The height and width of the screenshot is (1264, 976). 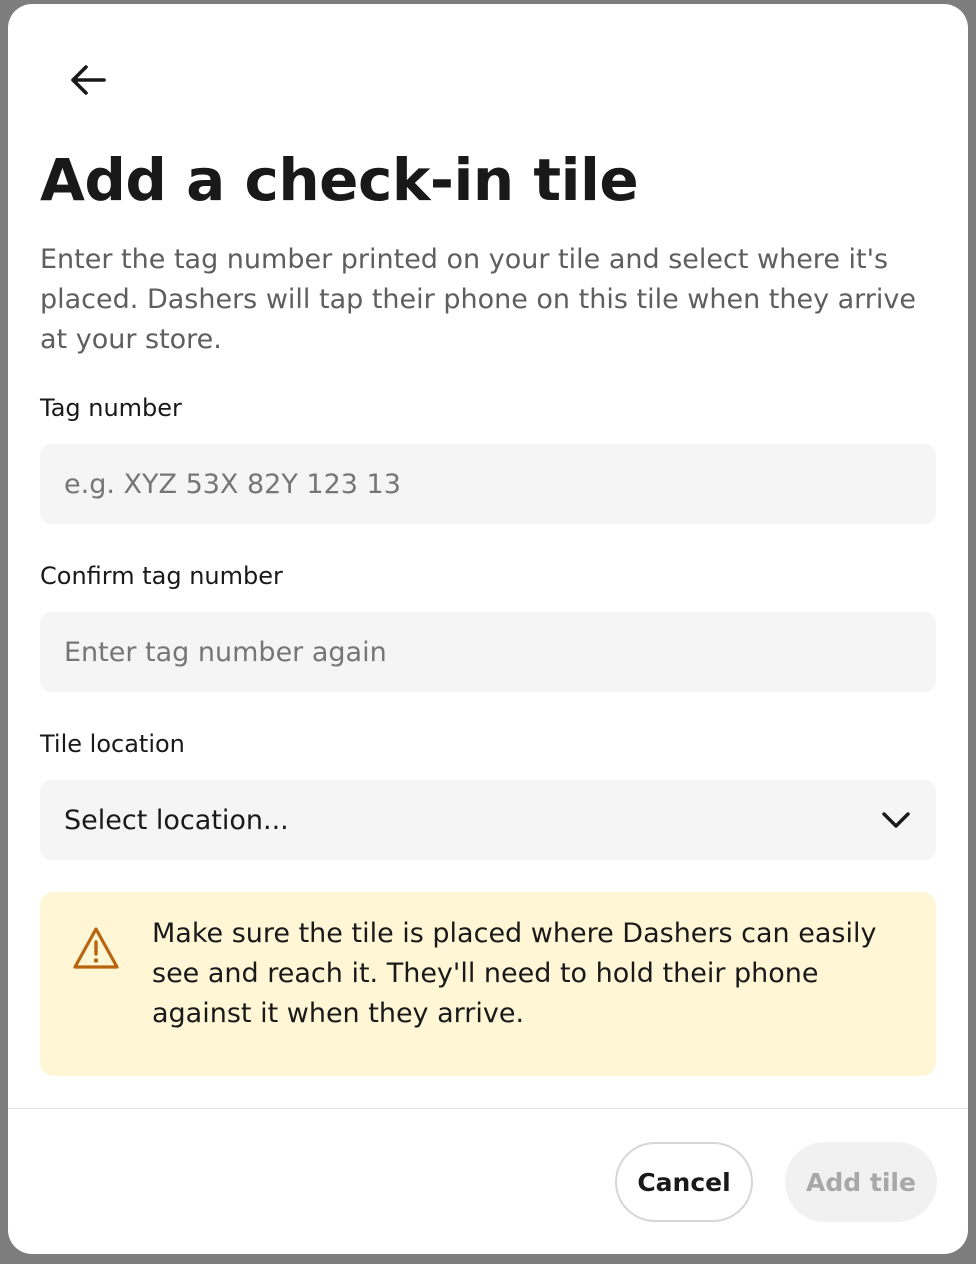 I want to click on tag-number-label: Tag number, so click(x=111, y=408).